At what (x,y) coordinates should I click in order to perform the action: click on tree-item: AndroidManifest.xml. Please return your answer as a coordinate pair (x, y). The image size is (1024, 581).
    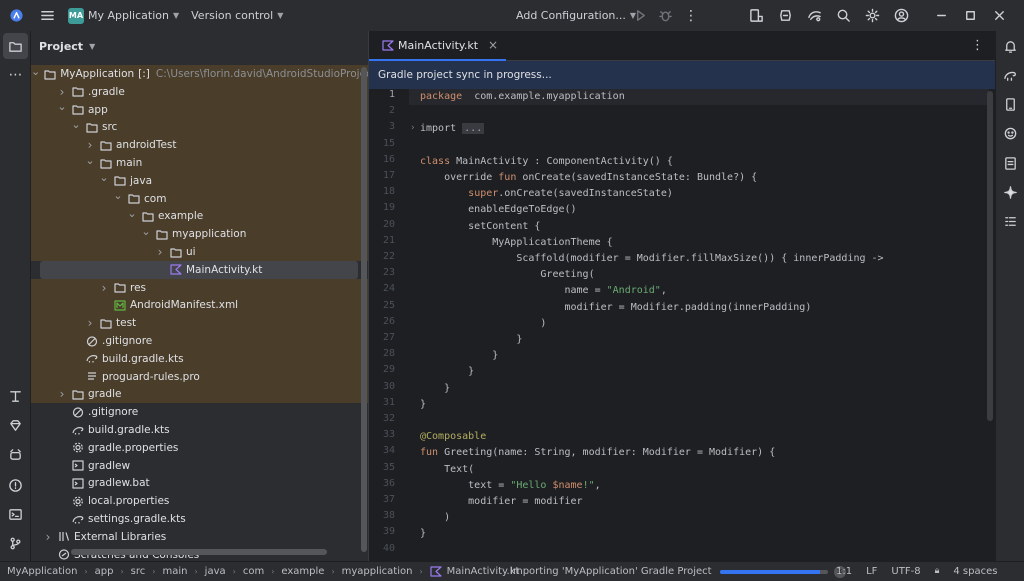
    Looking at the image, I should click on (199, 305).